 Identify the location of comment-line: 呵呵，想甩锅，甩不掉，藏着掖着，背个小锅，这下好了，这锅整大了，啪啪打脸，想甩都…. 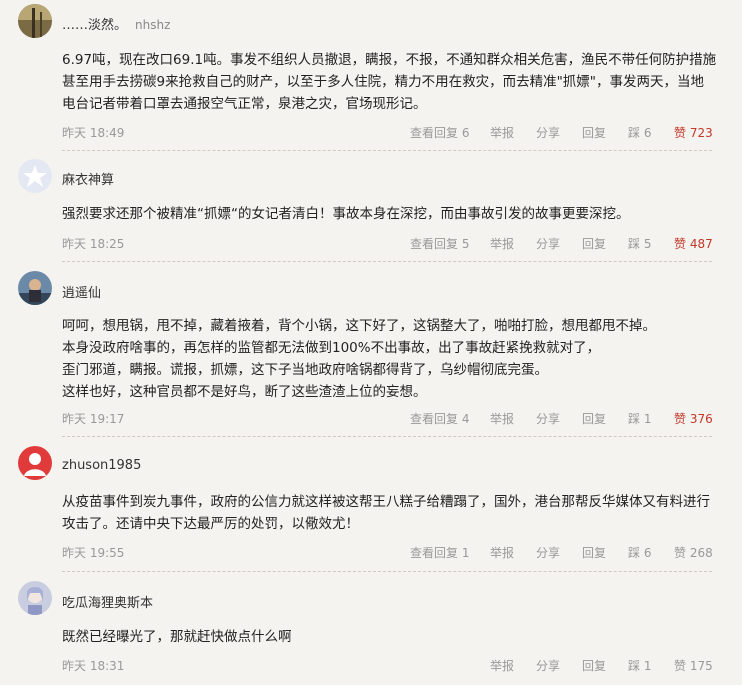
(359, 326).